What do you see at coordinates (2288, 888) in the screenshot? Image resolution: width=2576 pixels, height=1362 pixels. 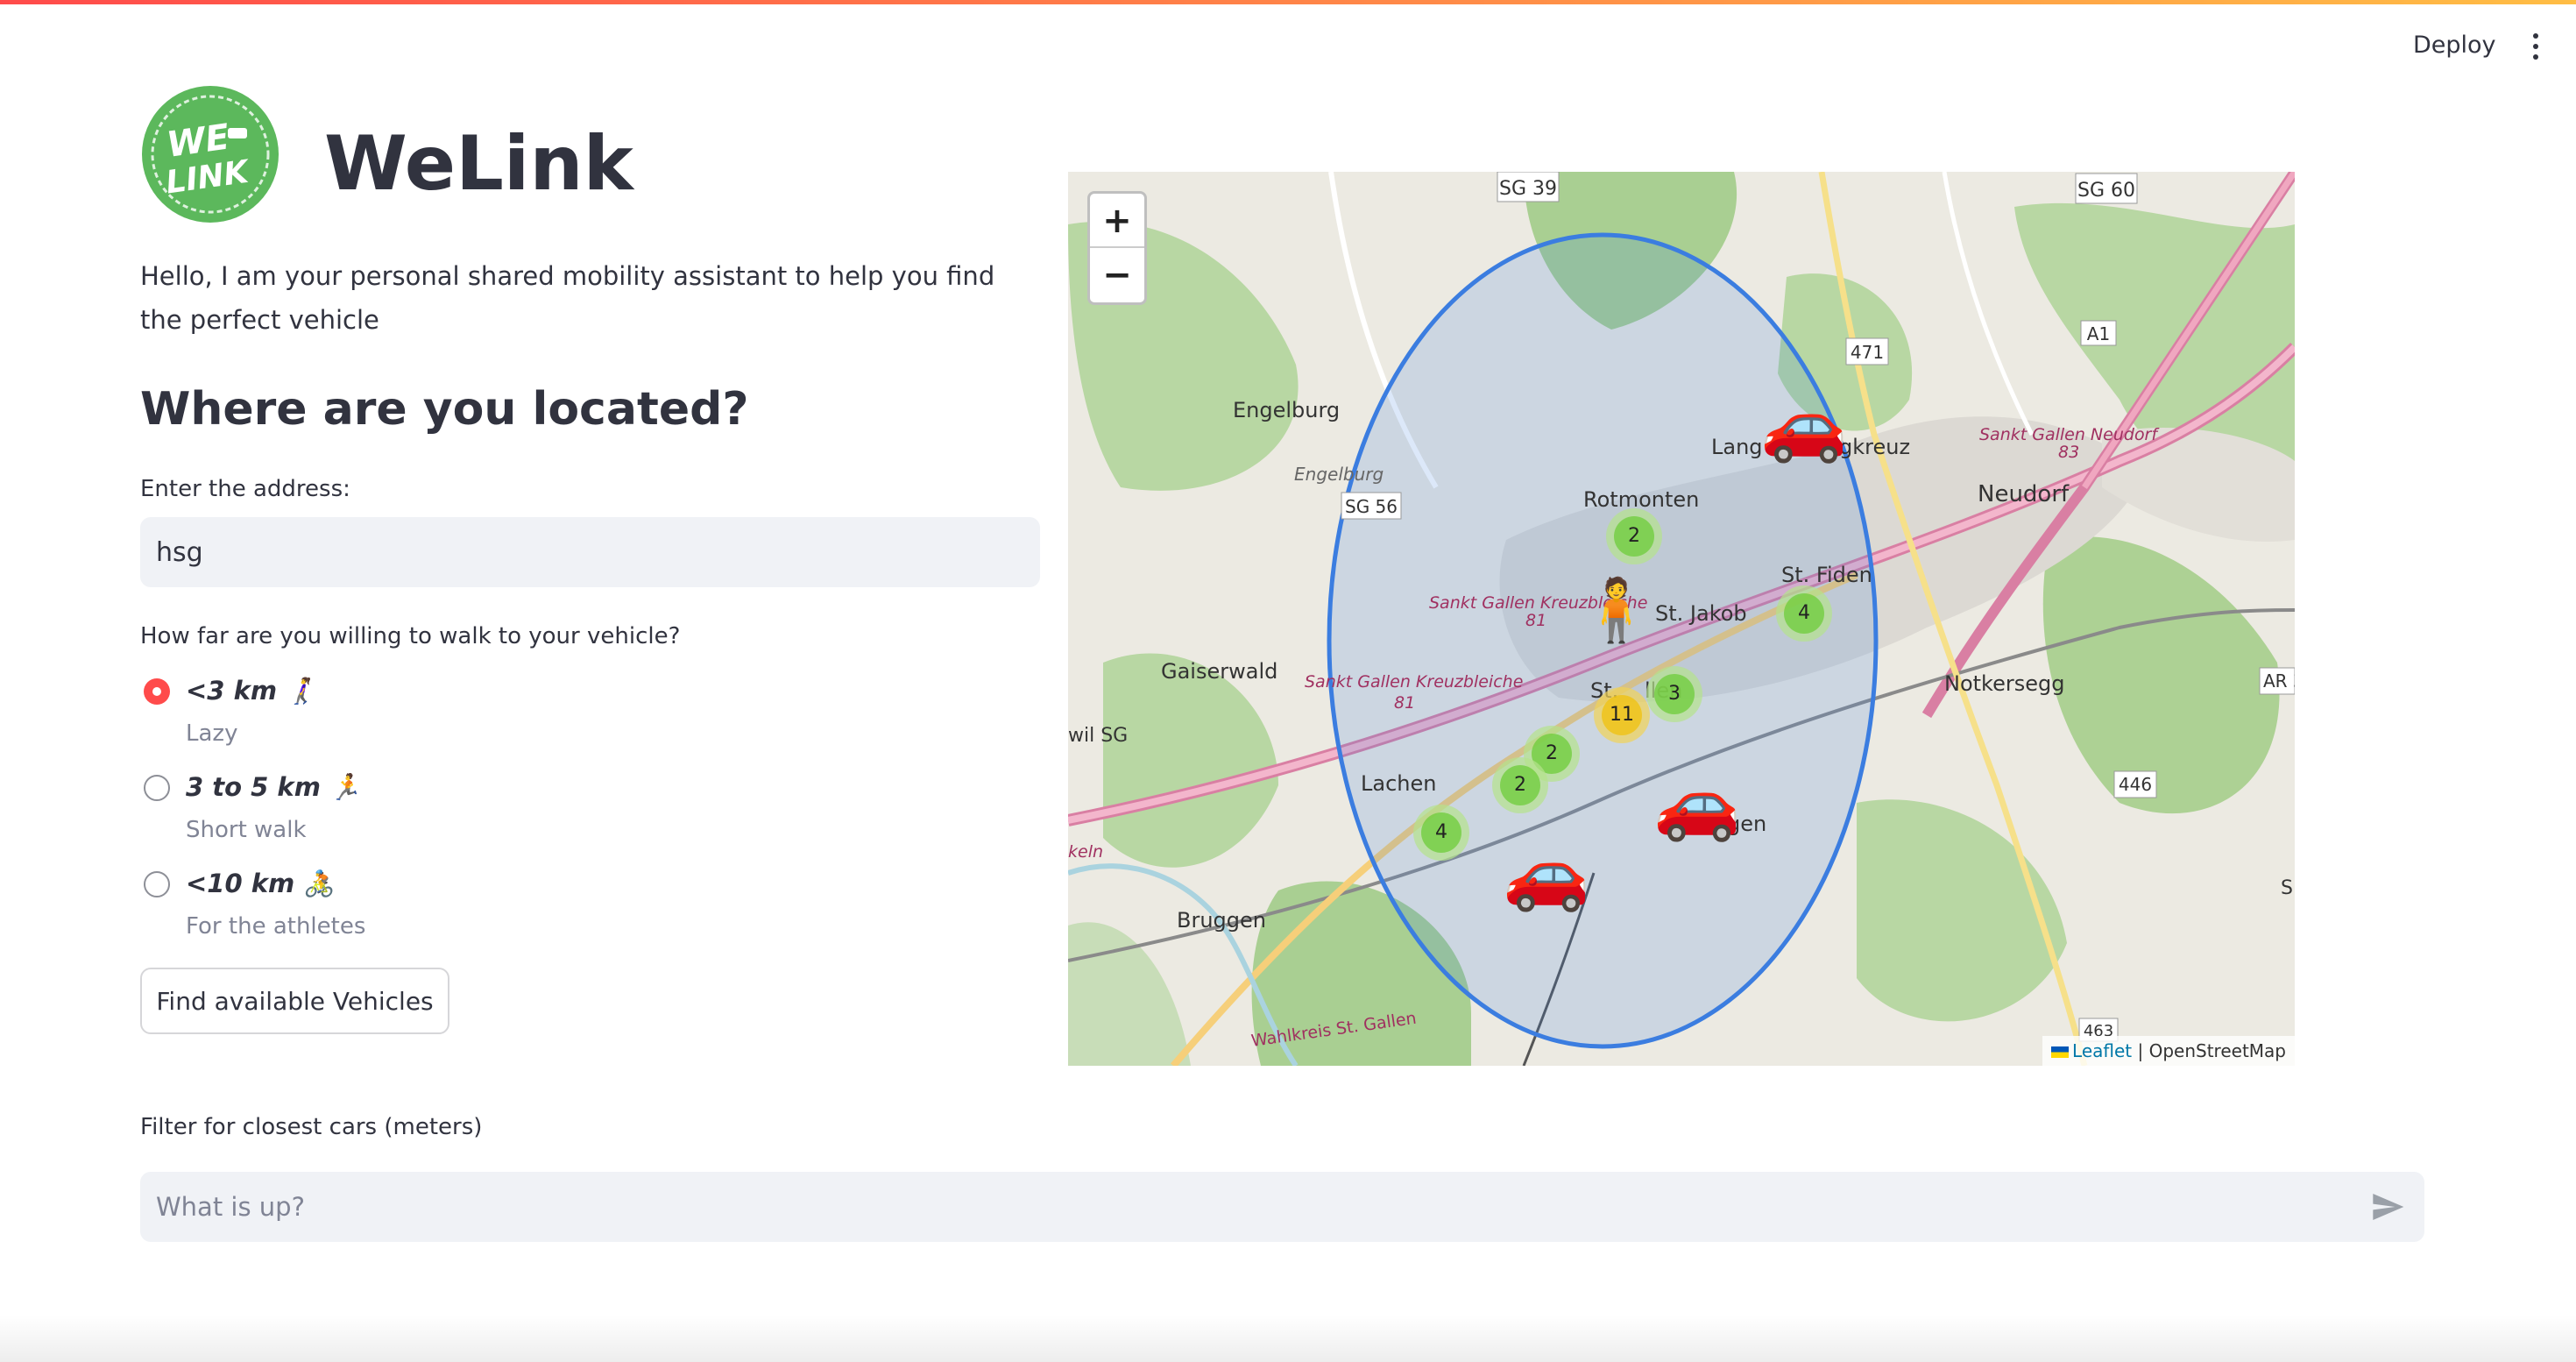 I see `map-label: Sp` at bounding box center [2288, 888].